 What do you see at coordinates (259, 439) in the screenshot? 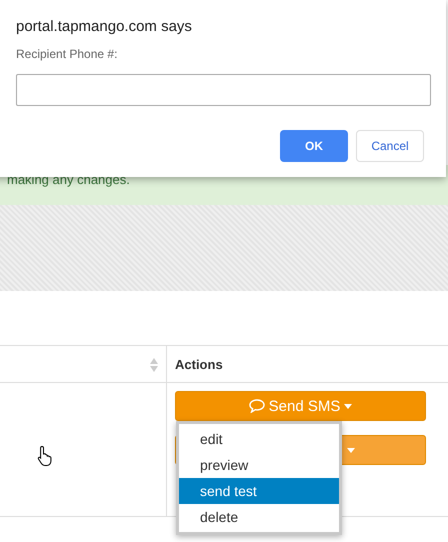
I see `menu-item: edit` at bounding box center [259, 439].